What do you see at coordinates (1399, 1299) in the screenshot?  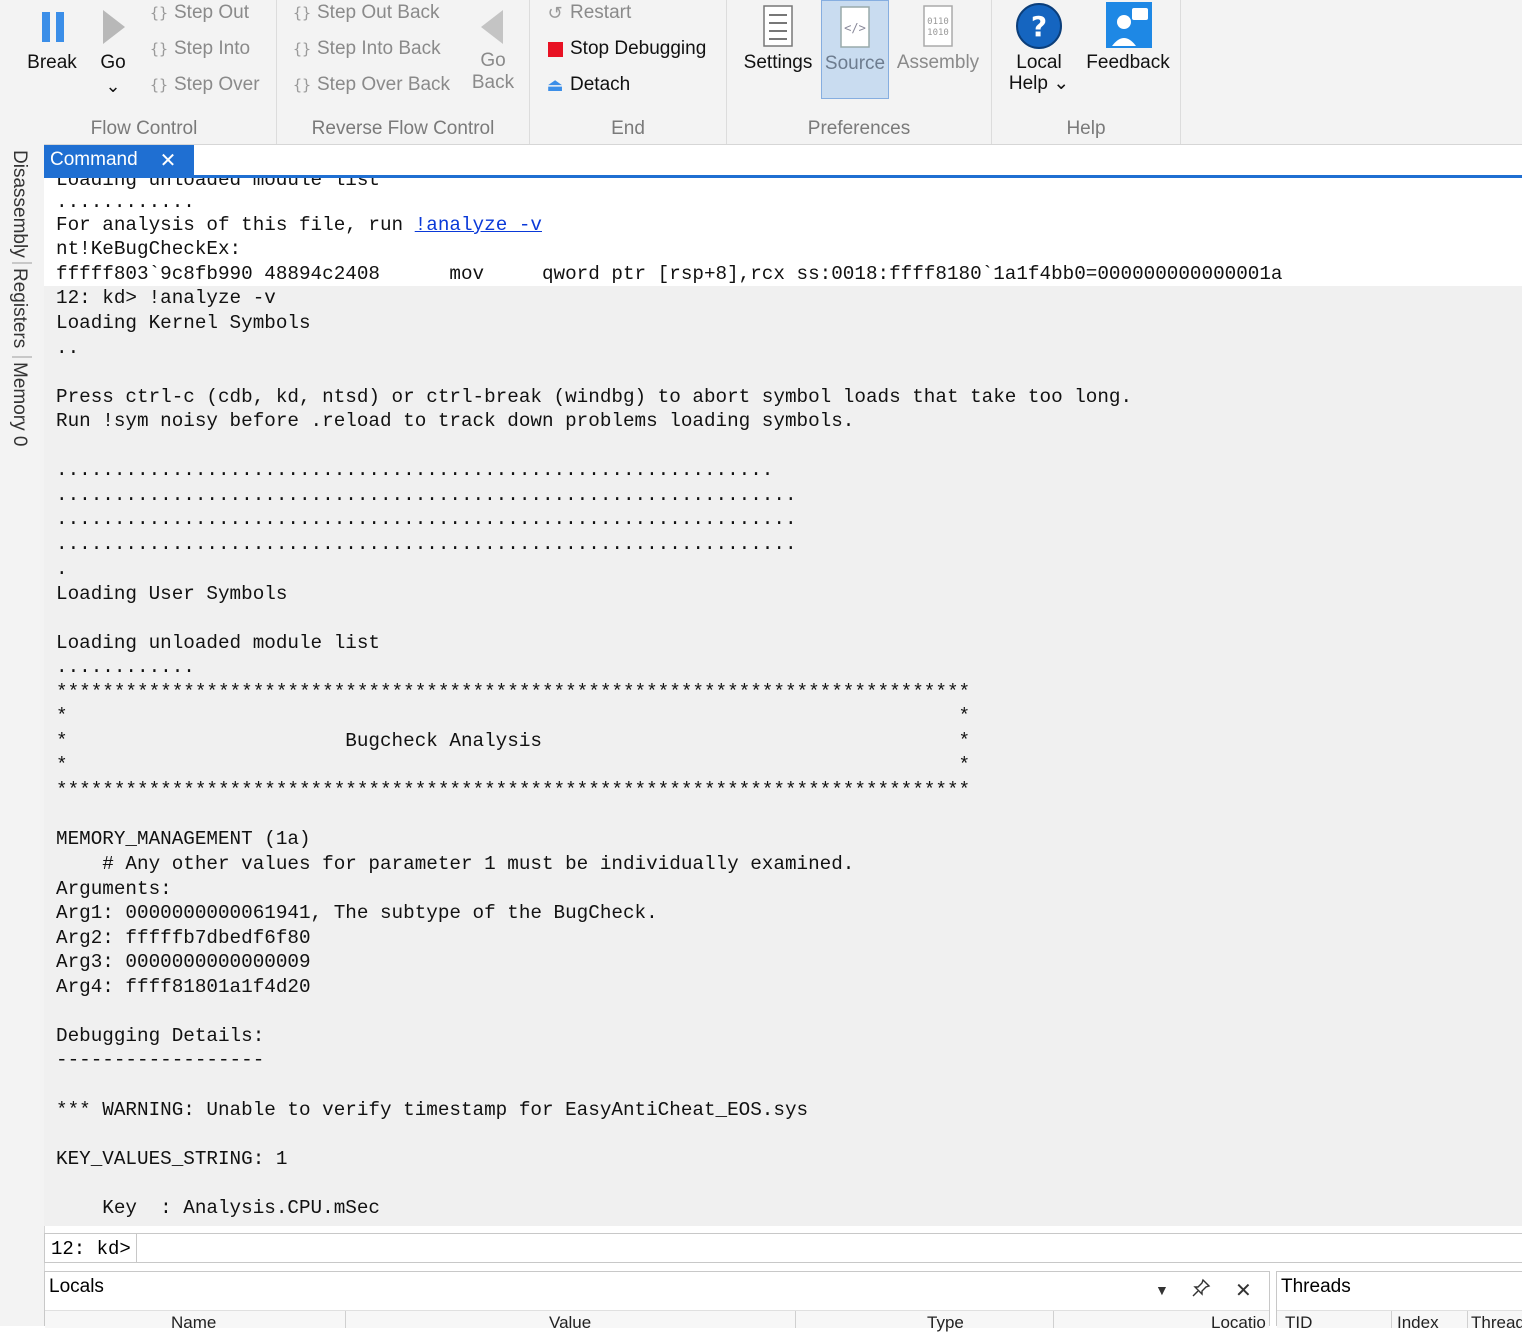 I see `threads-panel: Threads TID Index Thread` at bounding box center [1399, 1299].